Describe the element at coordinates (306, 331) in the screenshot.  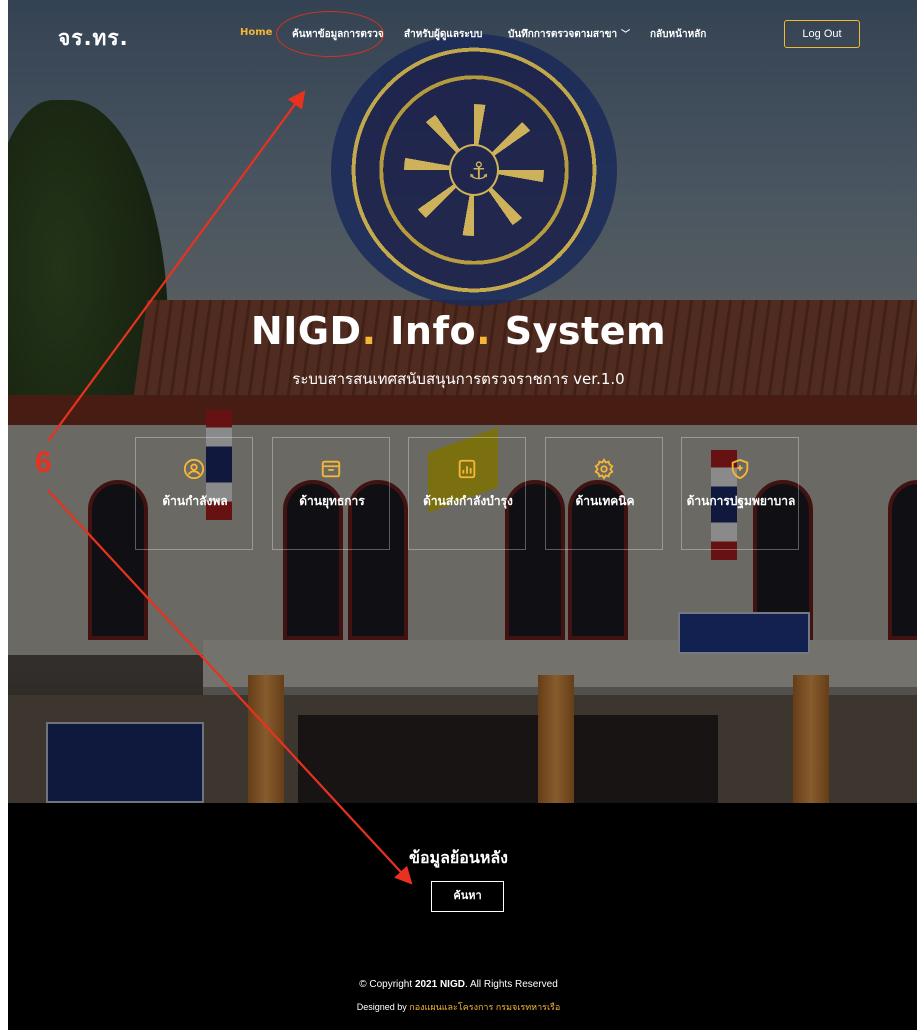
I see `hero-title-part1: NIGD` at that location.